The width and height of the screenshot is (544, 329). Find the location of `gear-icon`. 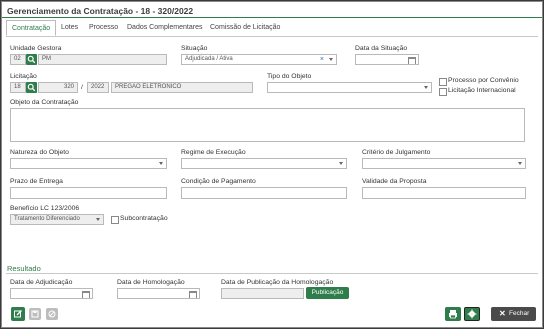

gear-icon is located at coordinates (472, 314).